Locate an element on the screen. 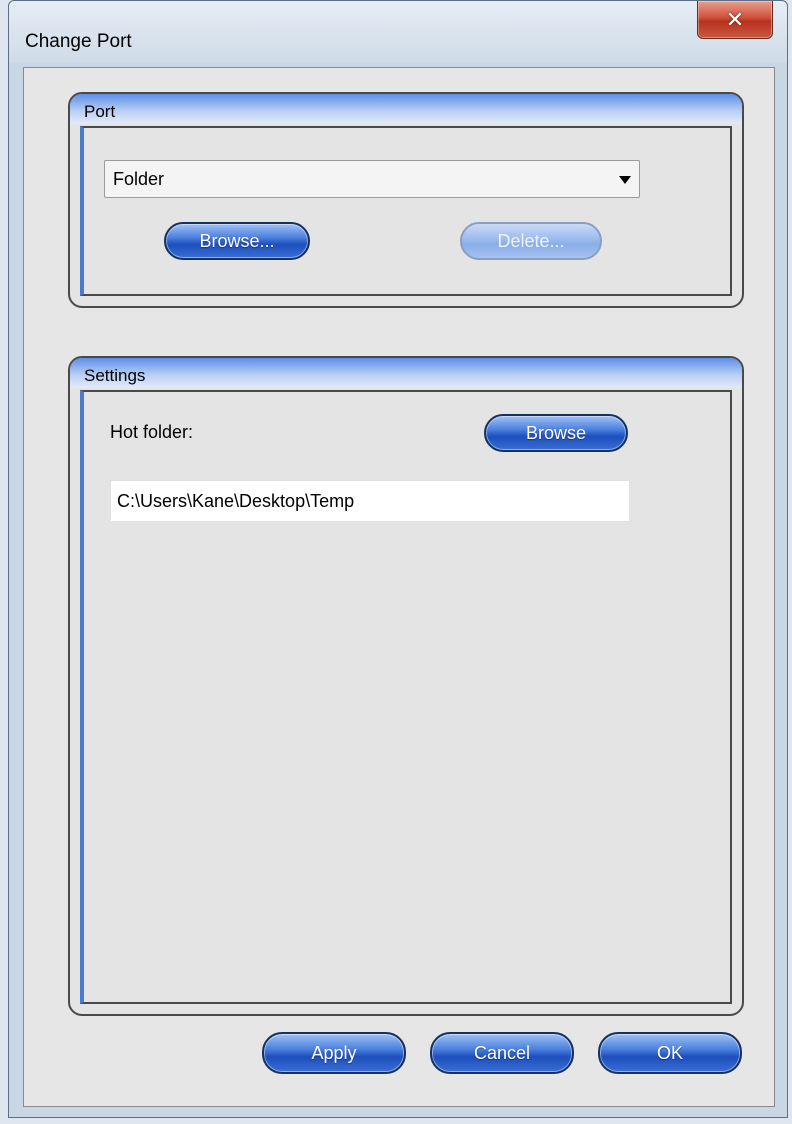 The width and height of the screenshot is (792, 1124). dropdown-arrow-icon is located at coordinates (625, 180).